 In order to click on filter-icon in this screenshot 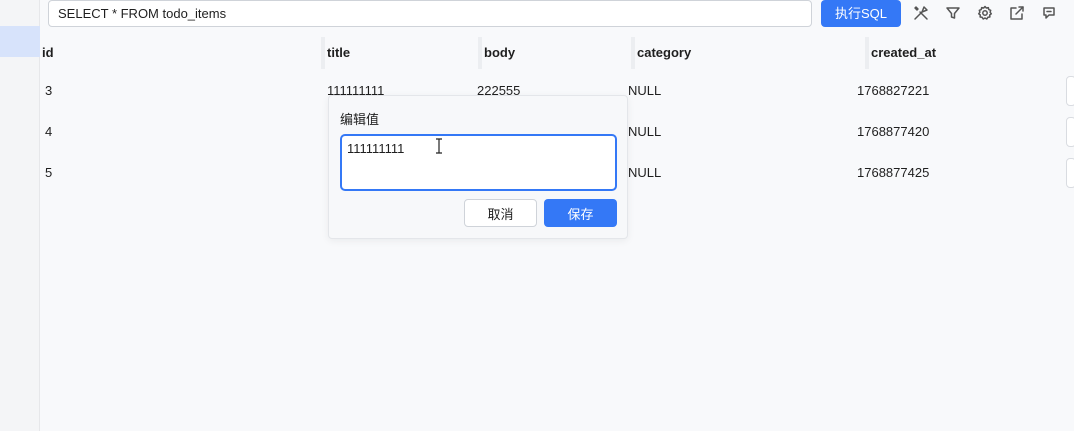, I will do `click(953, 13)`.